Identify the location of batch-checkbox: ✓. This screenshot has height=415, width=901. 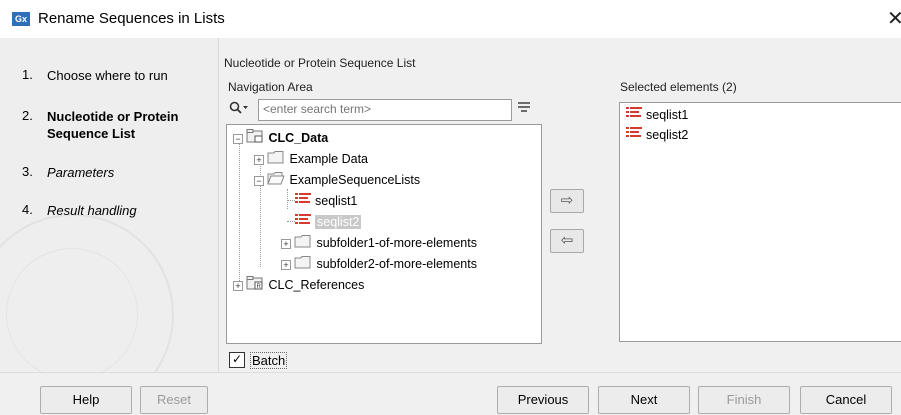
(237, 360).